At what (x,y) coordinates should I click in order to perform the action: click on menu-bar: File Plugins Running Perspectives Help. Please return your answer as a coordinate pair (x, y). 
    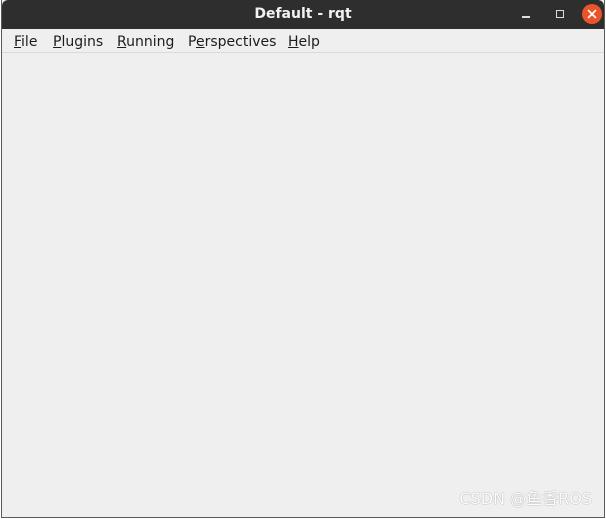
    Looking at the image, I should click on (303, 41).